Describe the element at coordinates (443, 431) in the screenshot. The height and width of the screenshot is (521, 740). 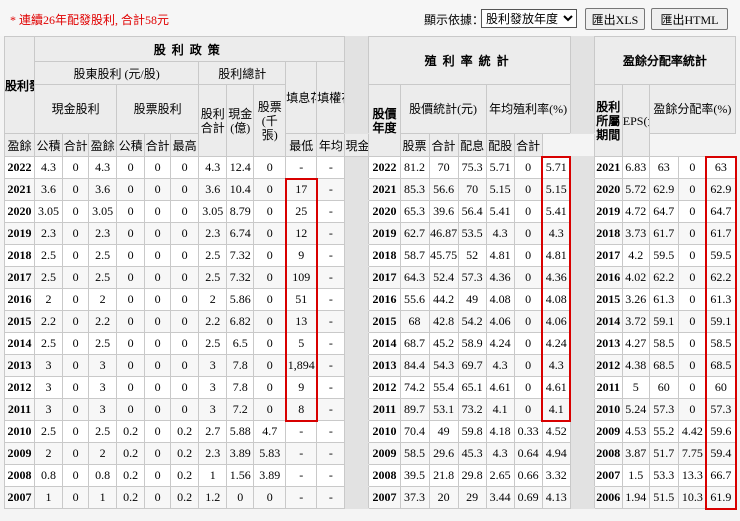
I see `cell-price-low: 49` at that location.